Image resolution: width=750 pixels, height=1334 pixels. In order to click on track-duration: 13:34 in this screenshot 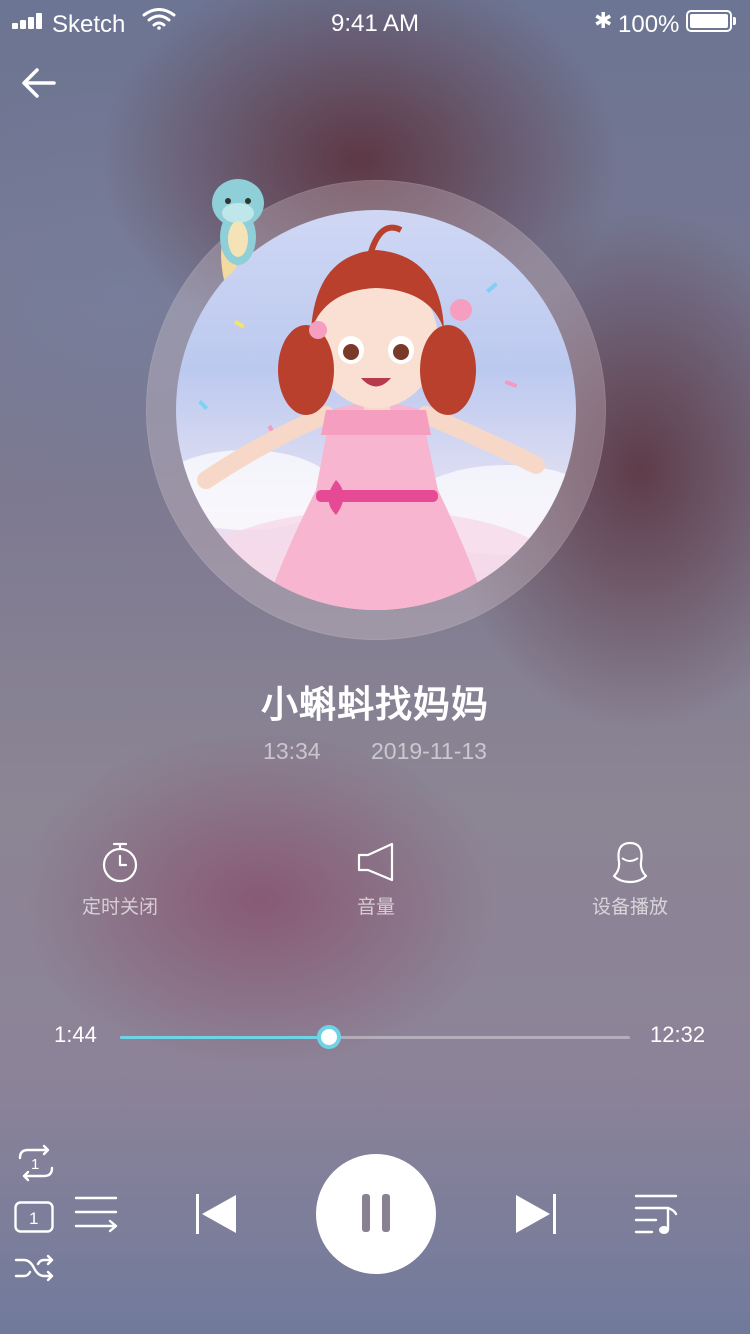, I will do `click(292, 751)`.